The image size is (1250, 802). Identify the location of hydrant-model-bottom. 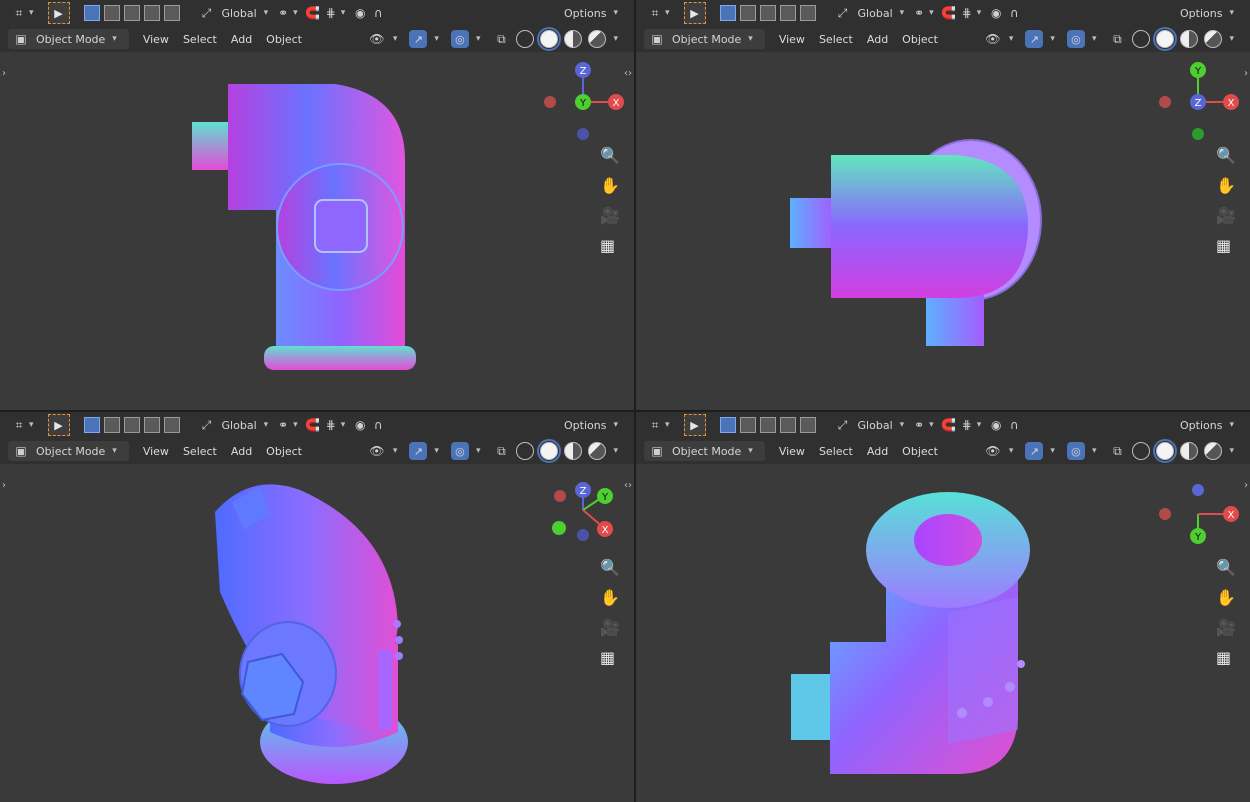
(910, 633).